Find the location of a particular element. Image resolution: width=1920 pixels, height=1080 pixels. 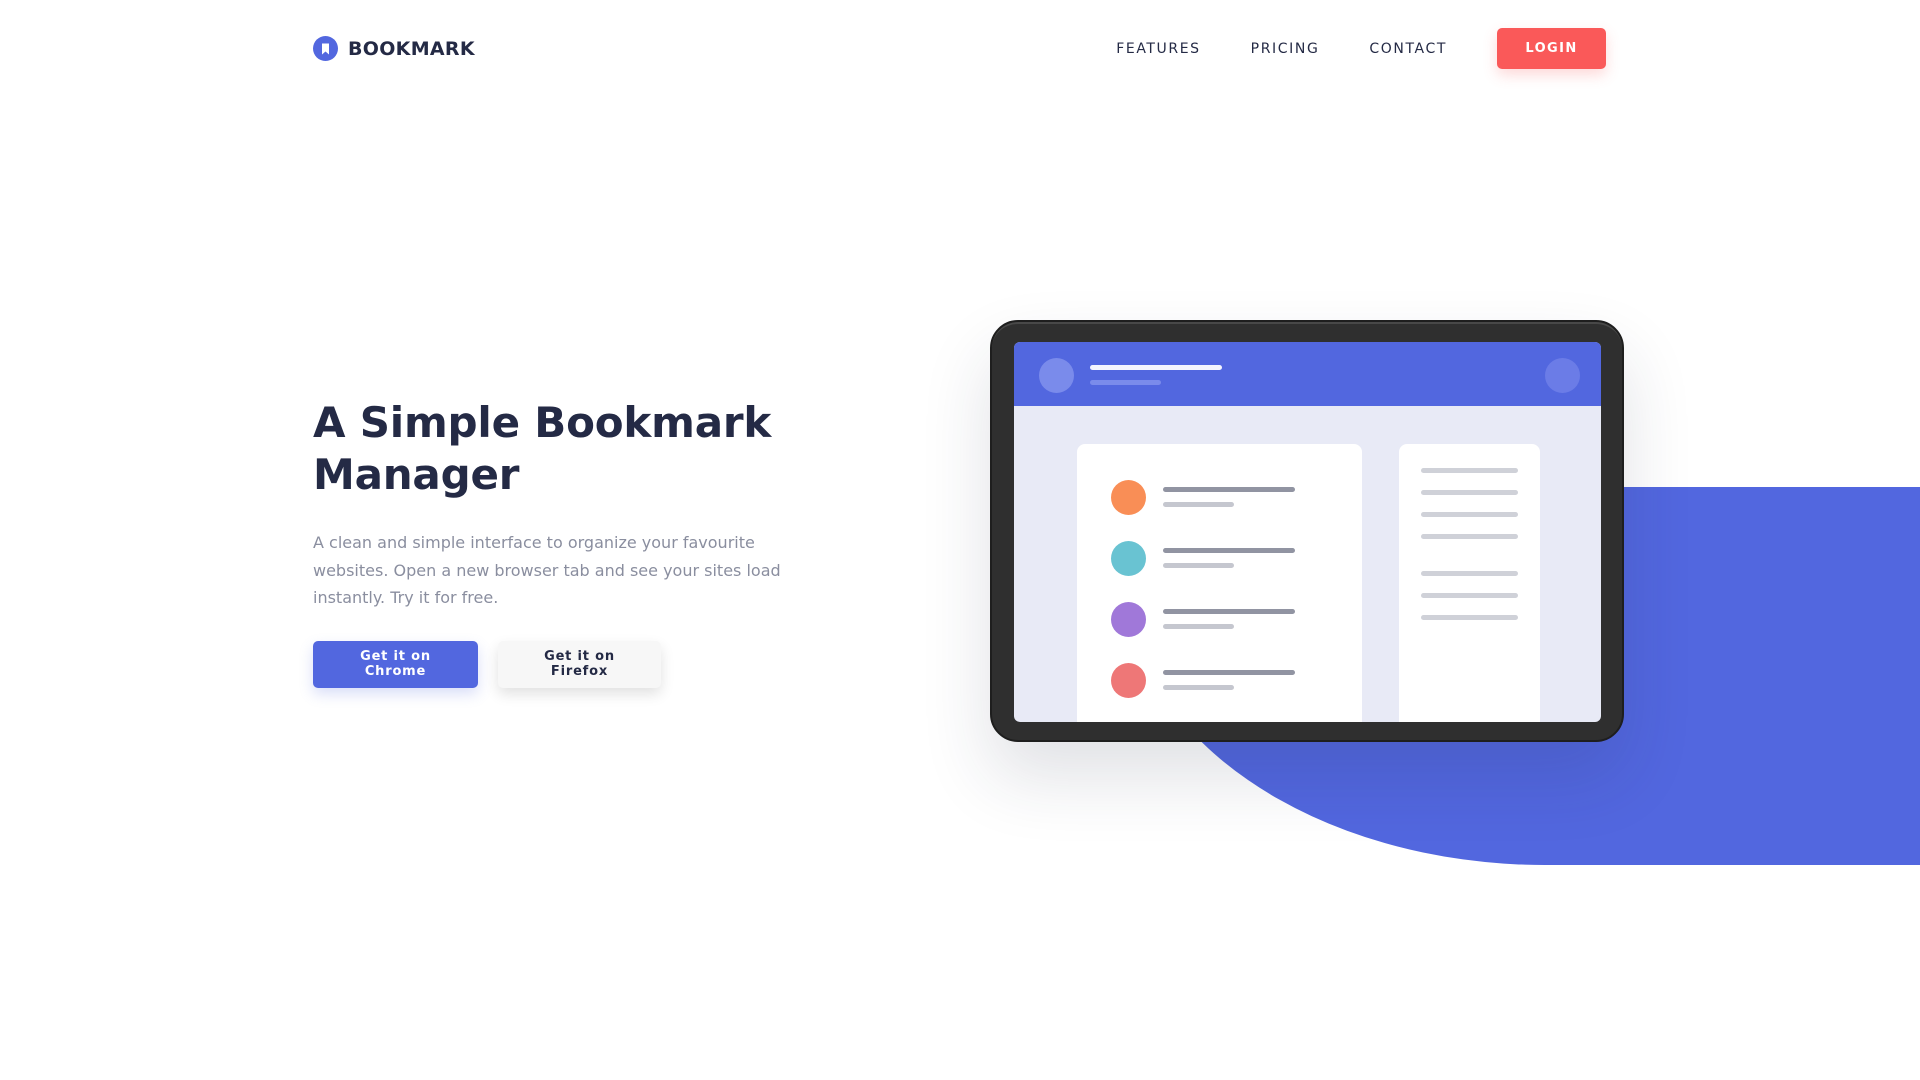

nav-contact-link: CONTACT is located at coordinates (1408, 49).